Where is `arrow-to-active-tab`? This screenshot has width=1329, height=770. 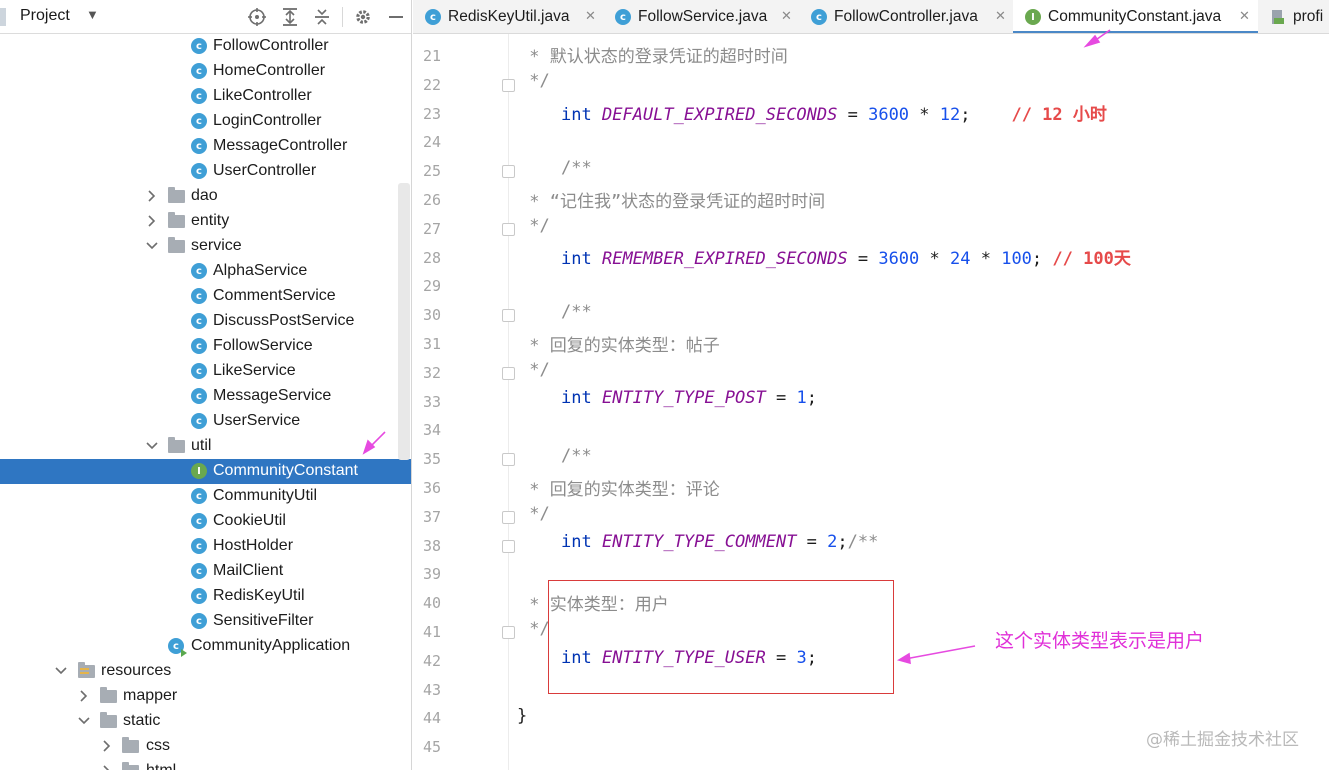 arrow-to-active-tab is located at coordinates (1097, 38).